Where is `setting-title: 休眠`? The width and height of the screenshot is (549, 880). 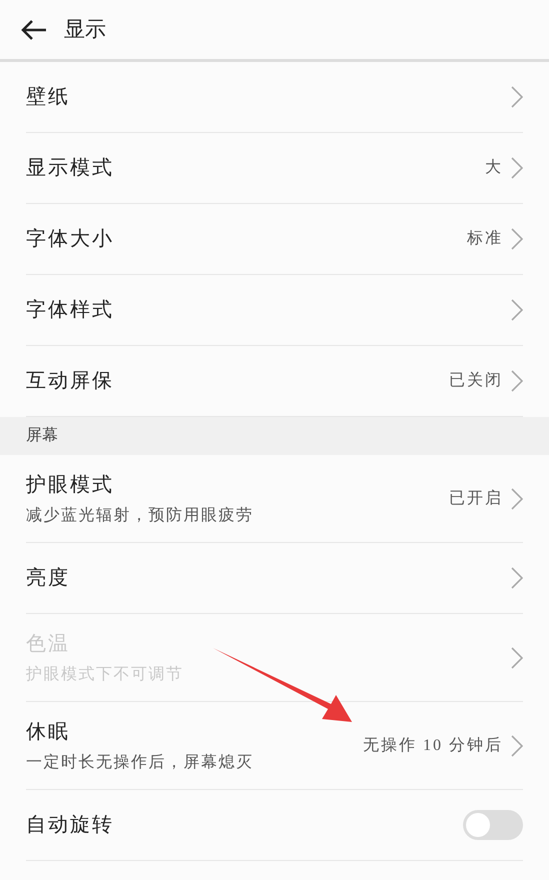
setting-title: 休眠 is located at coordinates (48, 732).